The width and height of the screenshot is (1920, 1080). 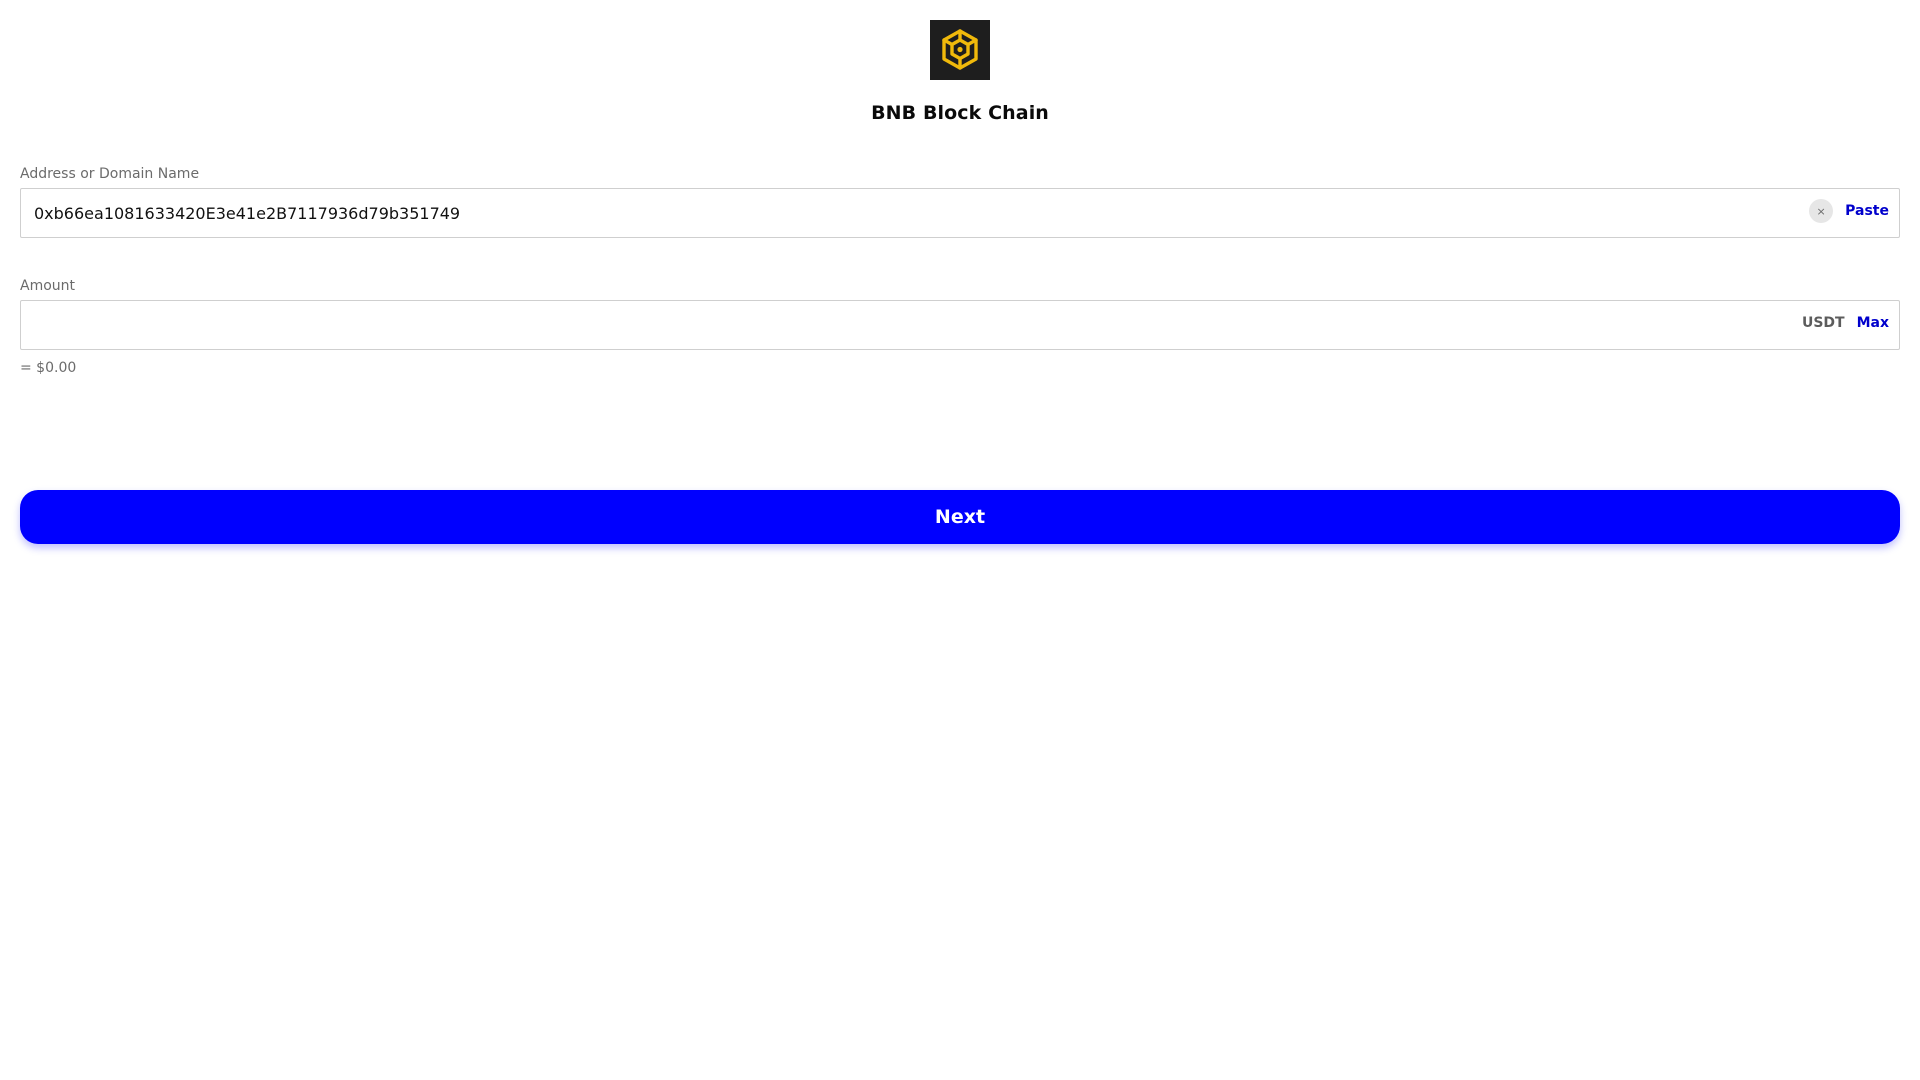 What do you see at coordinates (110, 174) in the screenshot?
I see `address-label: Address or Domain Name` at bounding box center [110, 174].